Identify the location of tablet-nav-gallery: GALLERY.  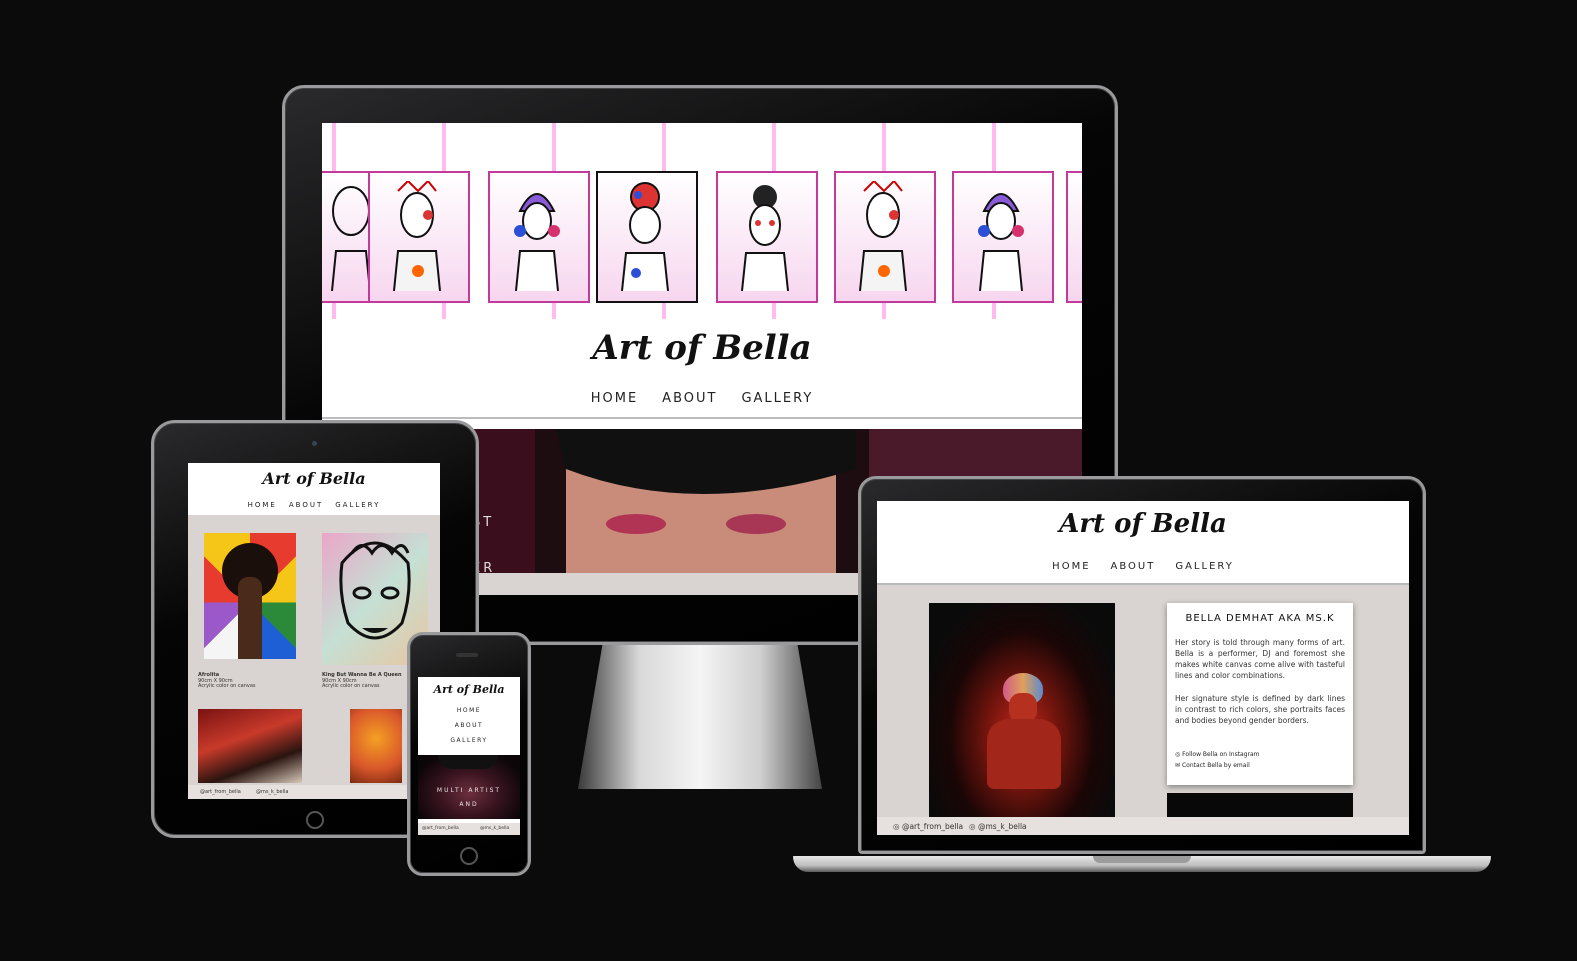
(357, 505).